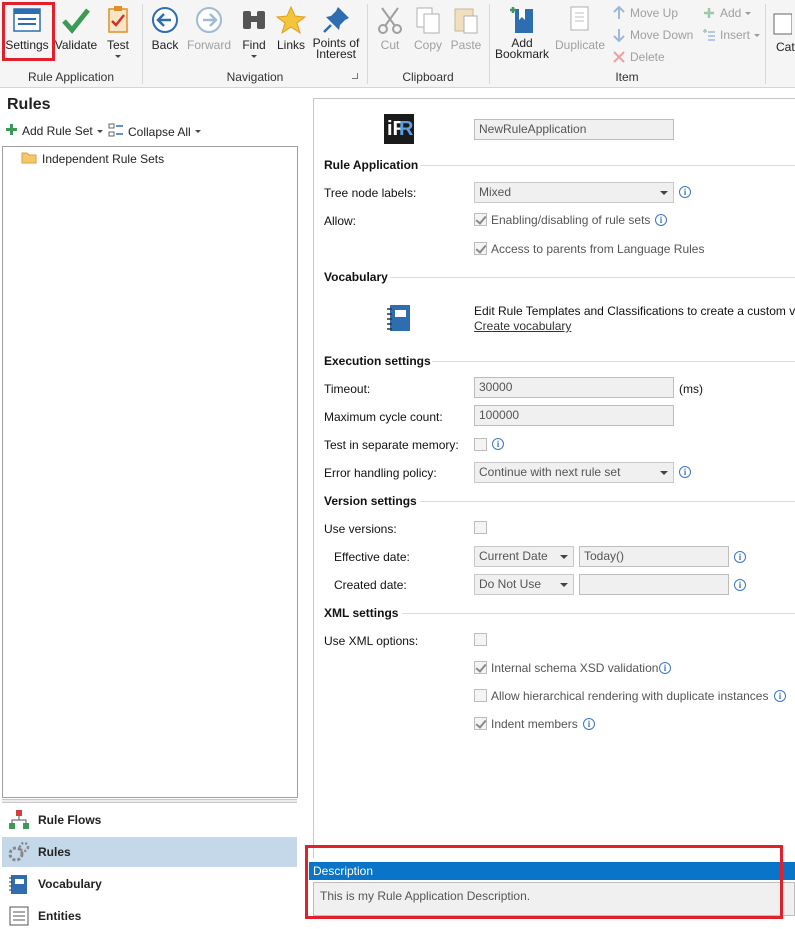 This screenshot has width=795, height=929. Describe the element at coordinates (727, 13) in the screenshot. I see `add-button: Add` at that location.